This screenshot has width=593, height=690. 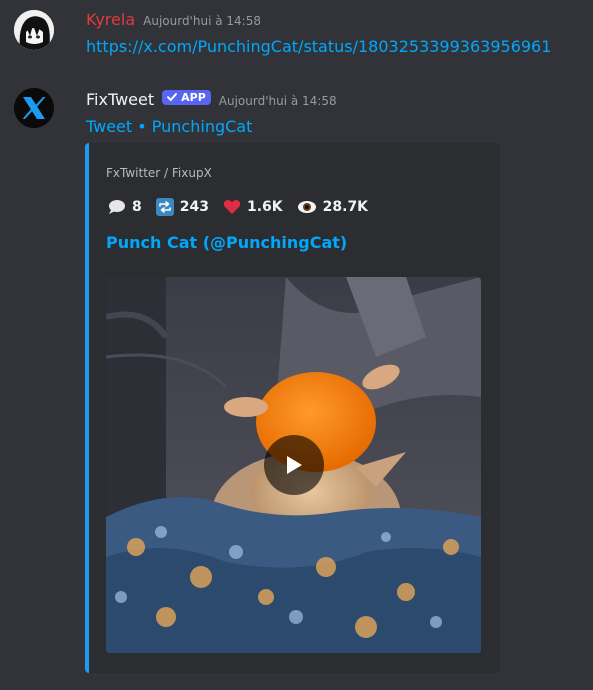 I want to click on stat-likes: 1.6K, so click(x=253, y=207).